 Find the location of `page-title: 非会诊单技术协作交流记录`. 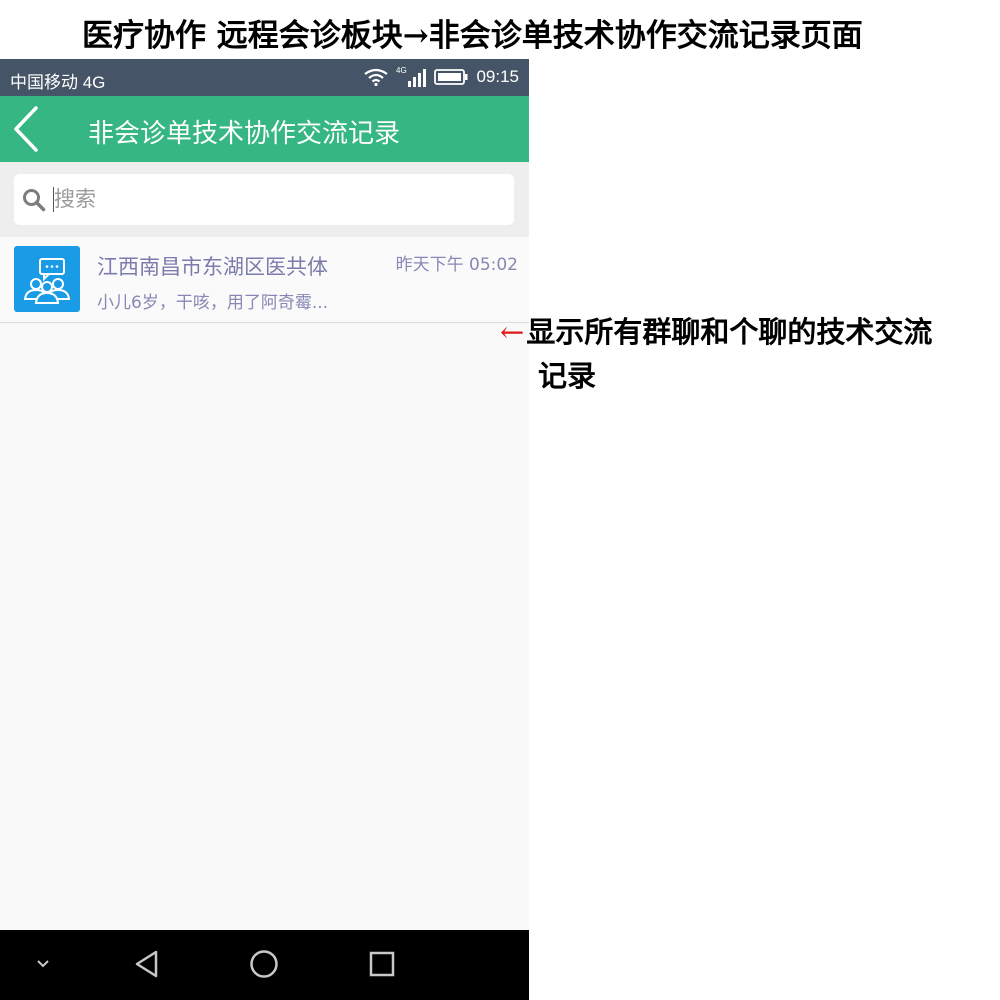

page-title: 非会诊单技术协作交流记录 is located at coordinates (244, 134).